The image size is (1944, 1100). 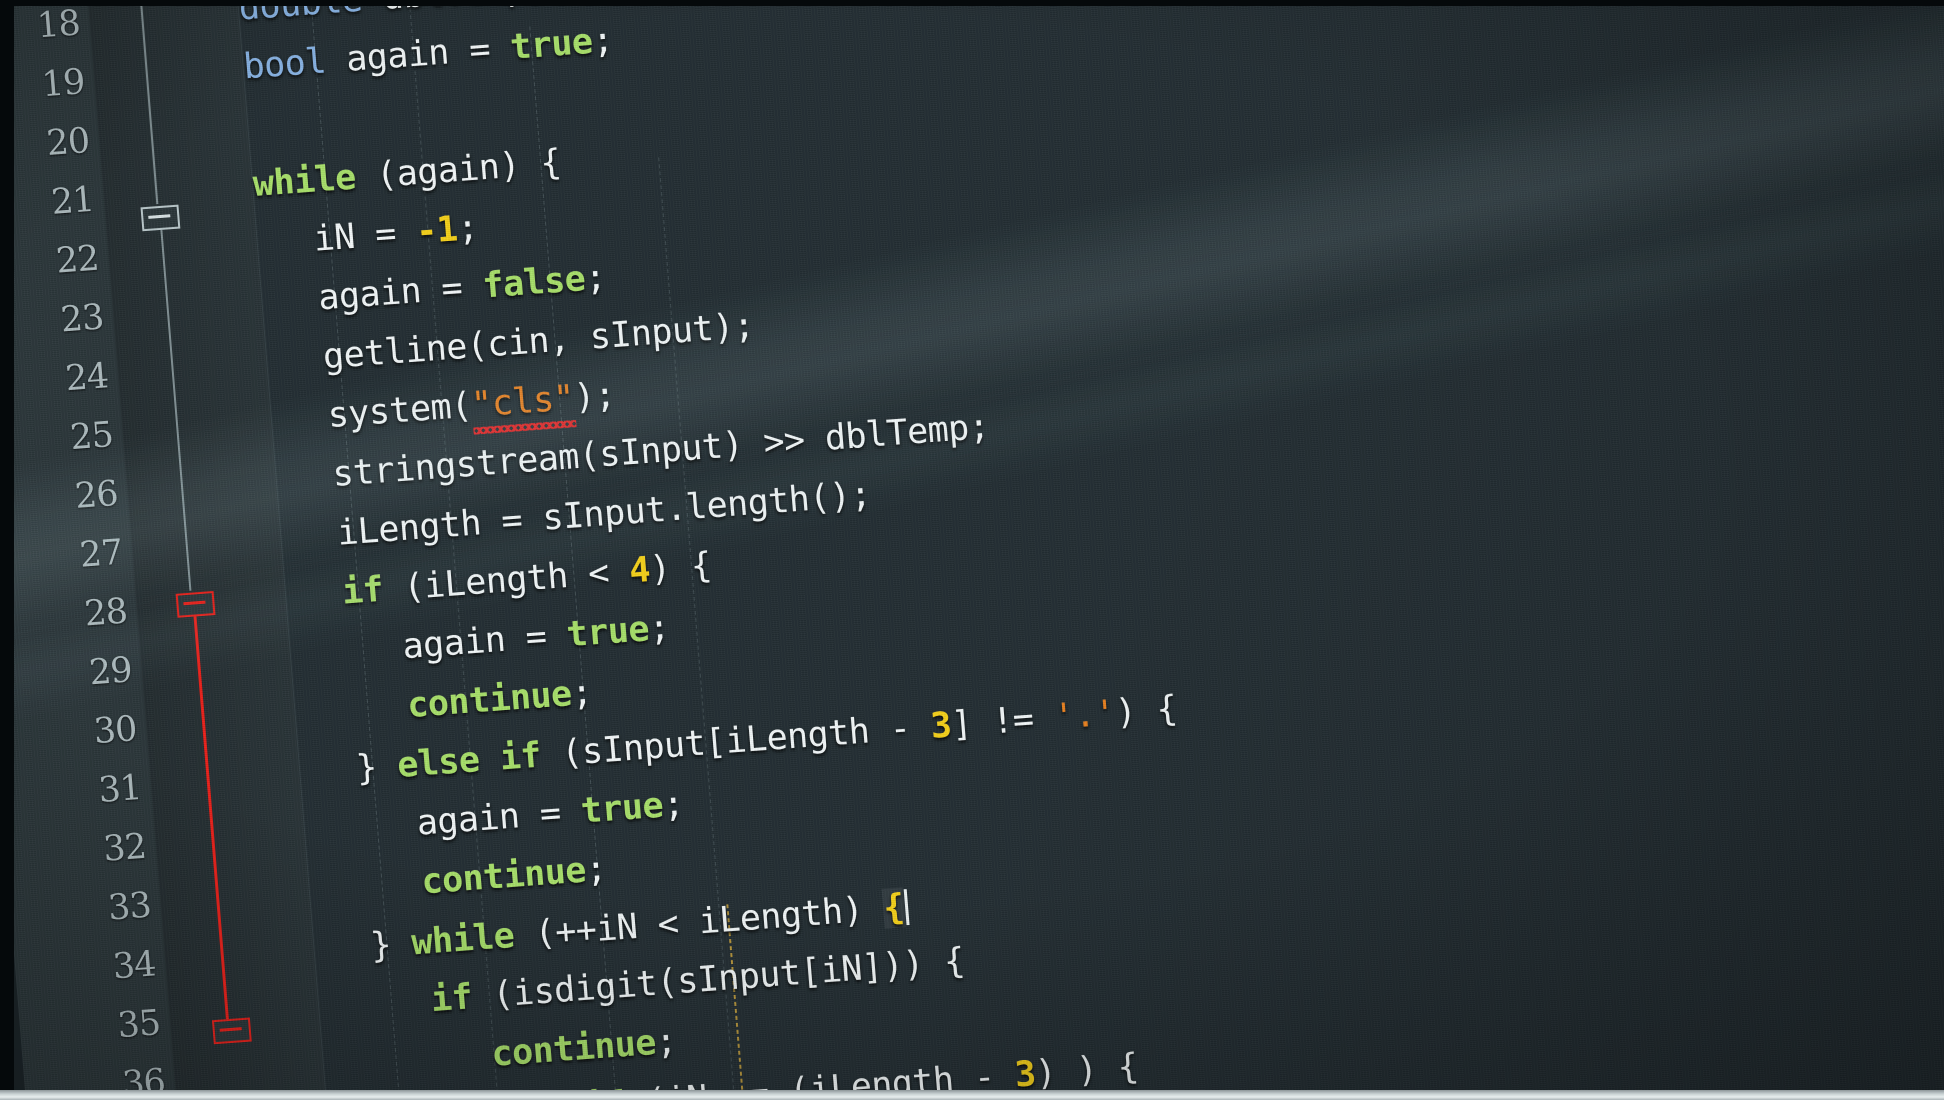 What do you see at coordinates (1086, 1070) in the screenshot?
I see `code-token: ) ) {` at bounding box center [1086, 1070].